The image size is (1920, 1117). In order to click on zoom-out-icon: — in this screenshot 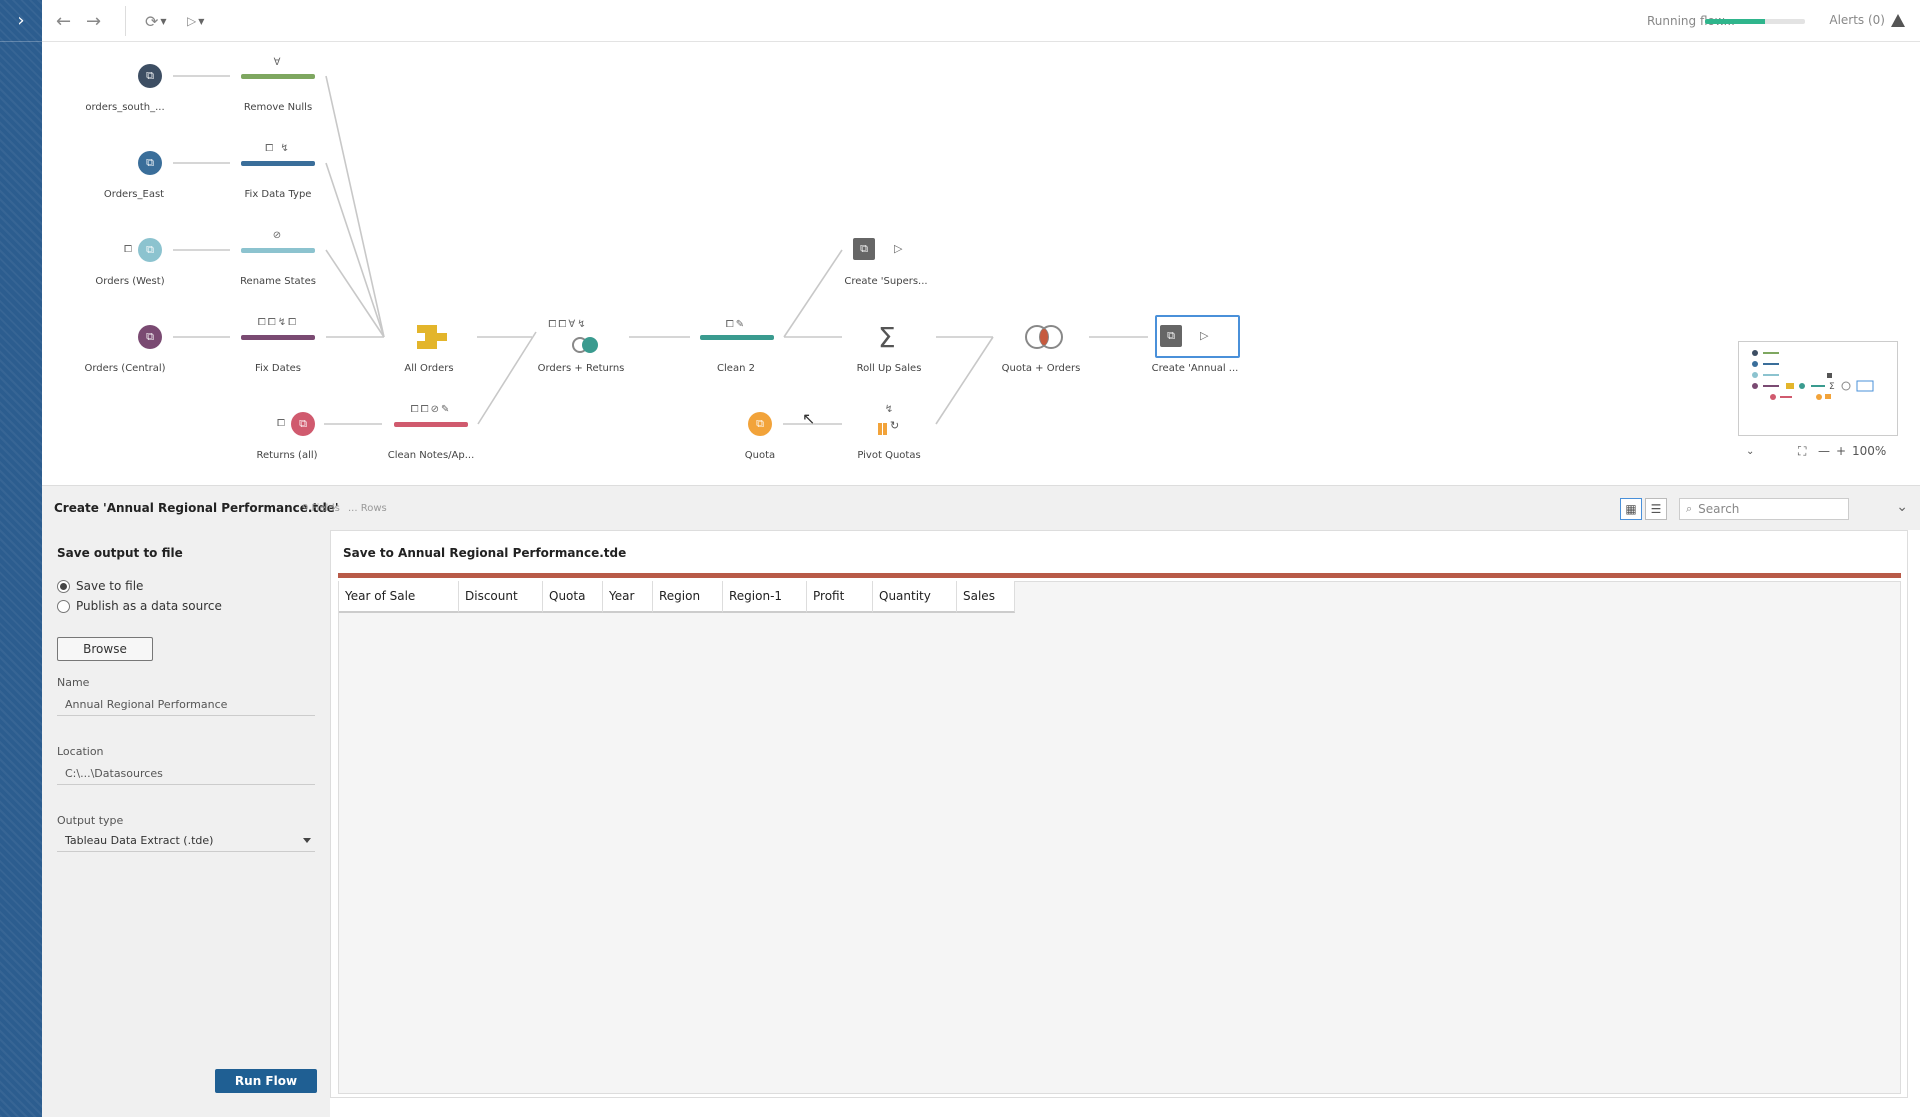, I will do `click(1824, 451)`.